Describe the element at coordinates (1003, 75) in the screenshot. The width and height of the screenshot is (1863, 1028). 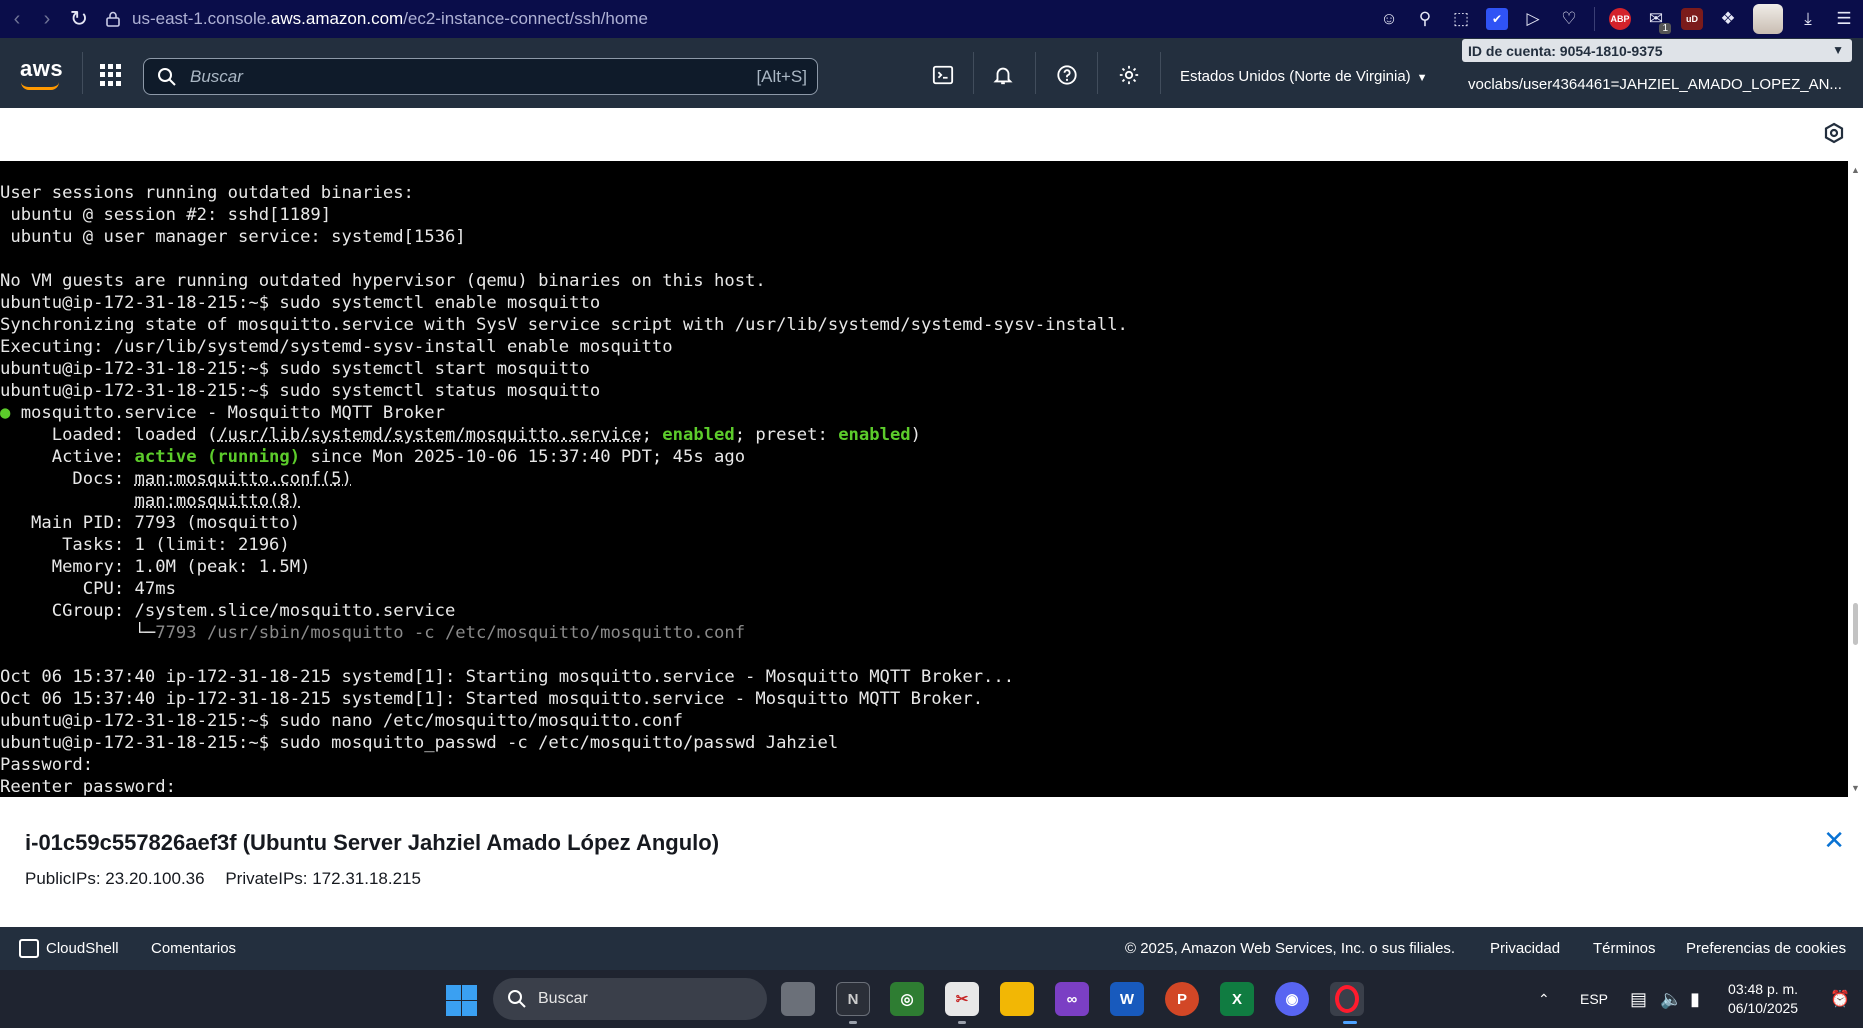
I see `bell-icon` at that location.